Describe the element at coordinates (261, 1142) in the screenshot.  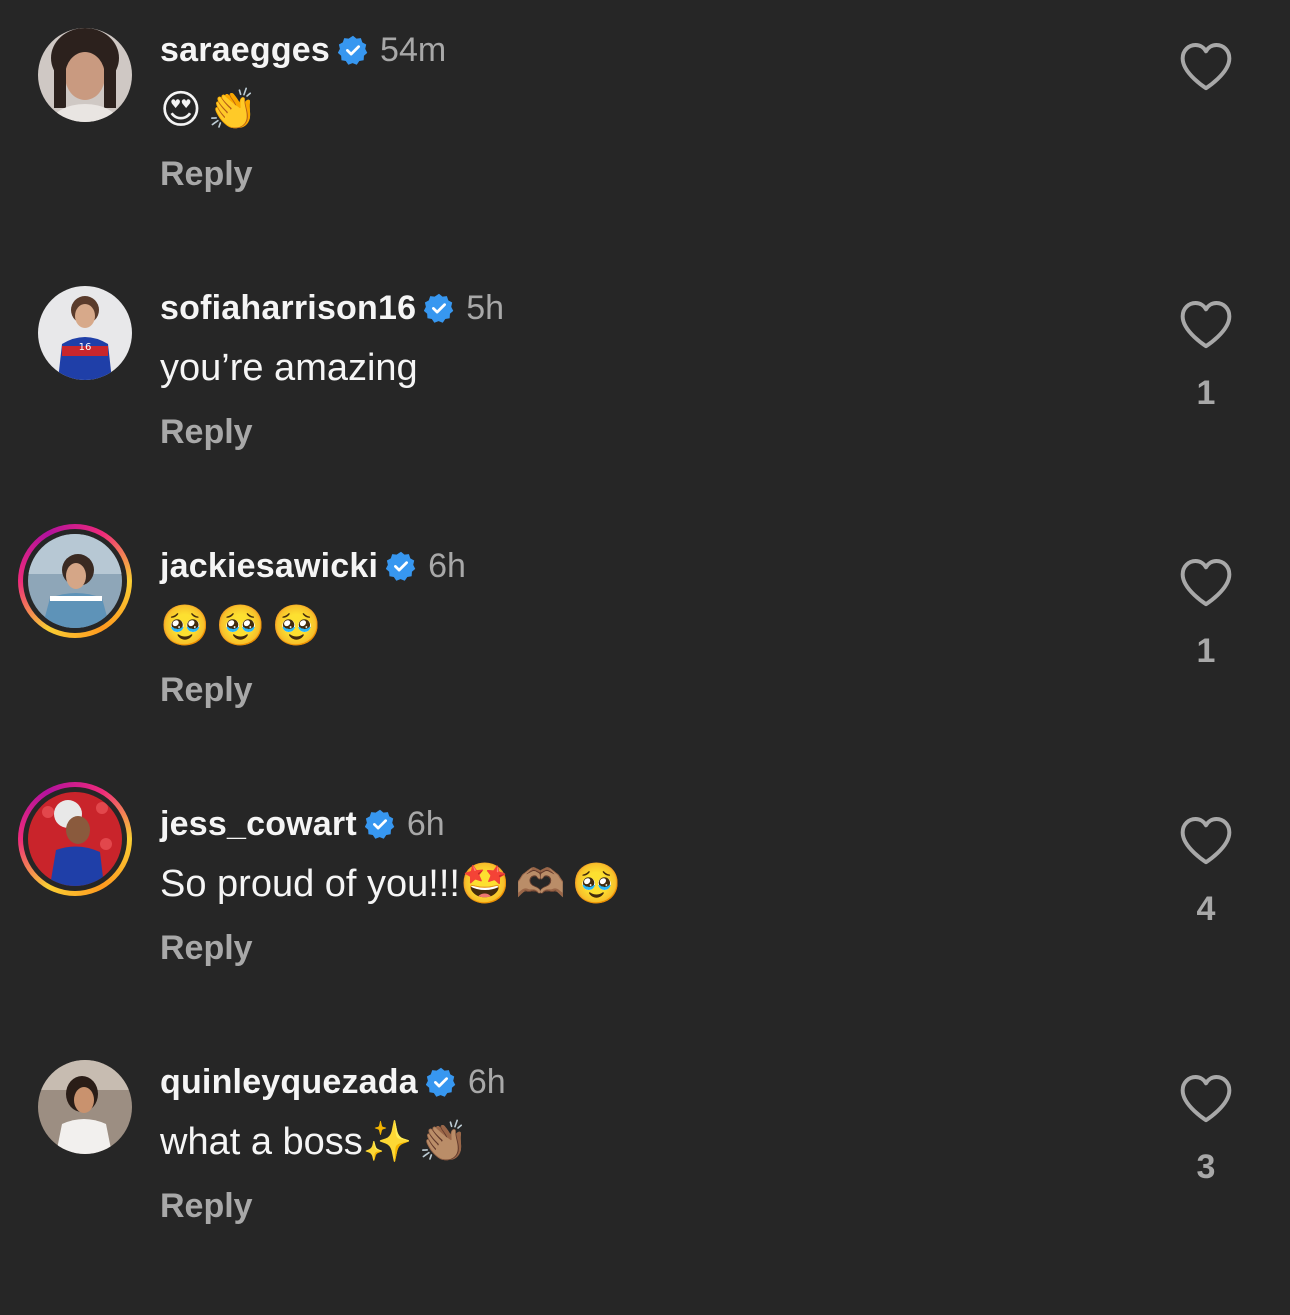
I see `comment-body: what a boss` at that location.